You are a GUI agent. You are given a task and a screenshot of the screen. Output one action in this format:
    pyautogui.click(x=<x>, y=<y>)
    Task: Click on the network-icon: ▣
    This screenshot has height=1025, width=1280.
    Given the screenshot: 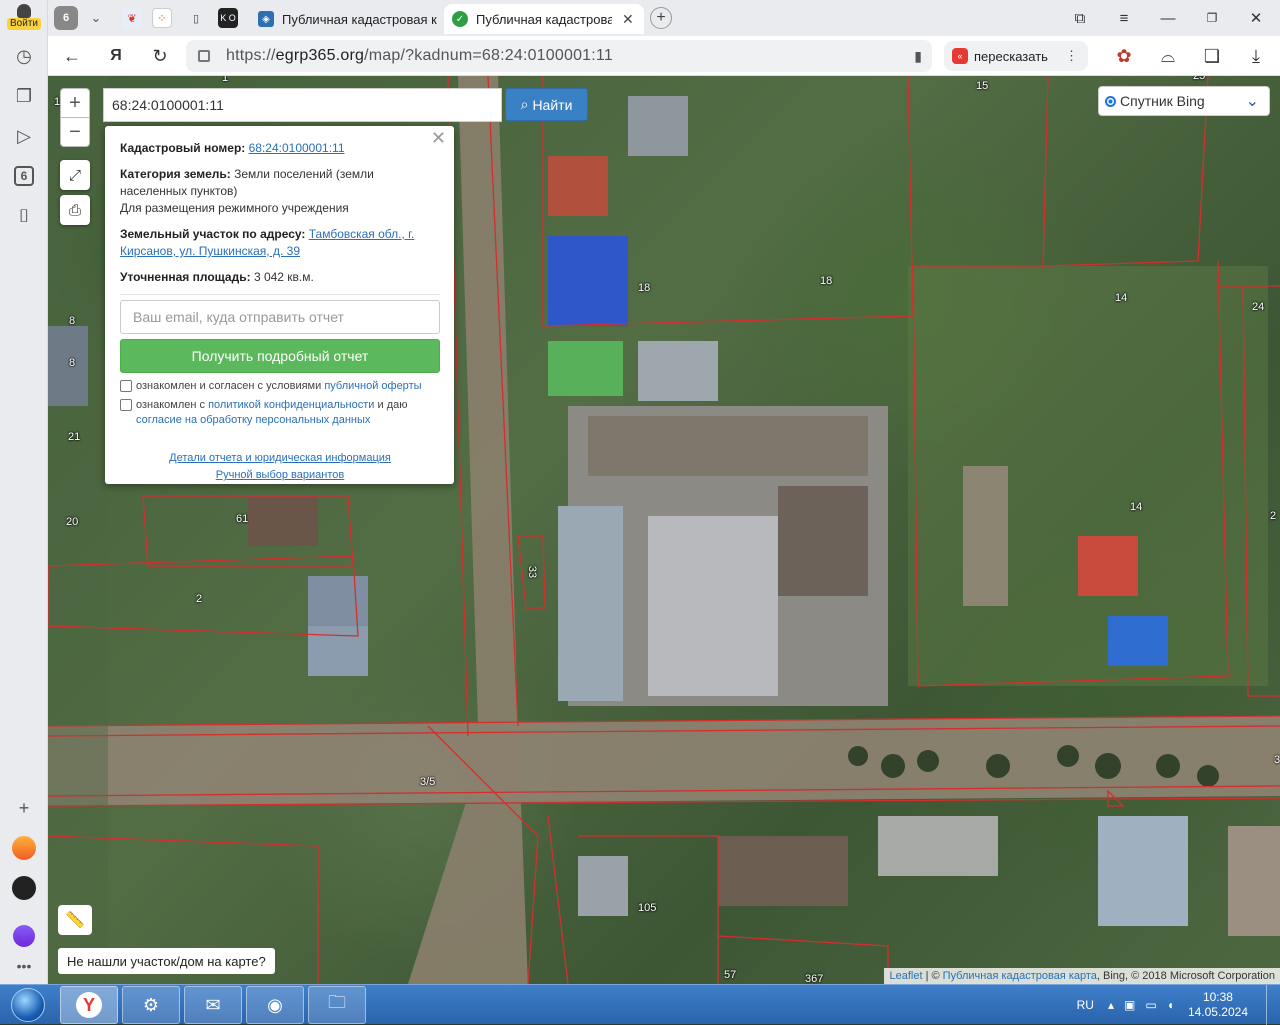 What is the action you would take?
    pyautogui.click(x=1129, y=1005)
    